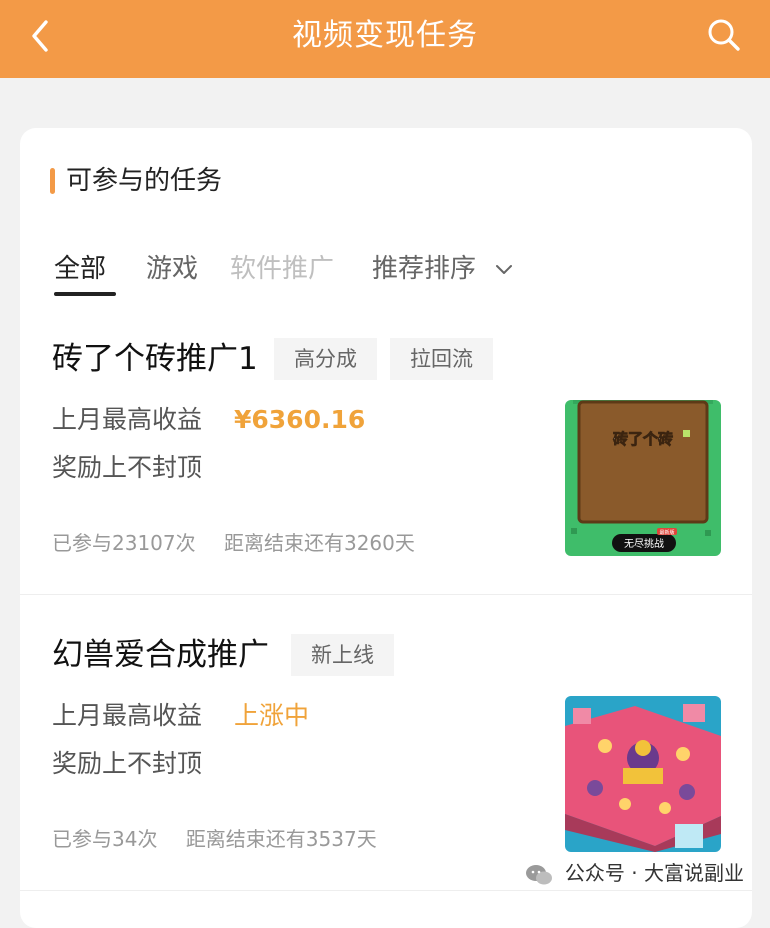  I want to click on tab-label: 全部, so click(80, 269).